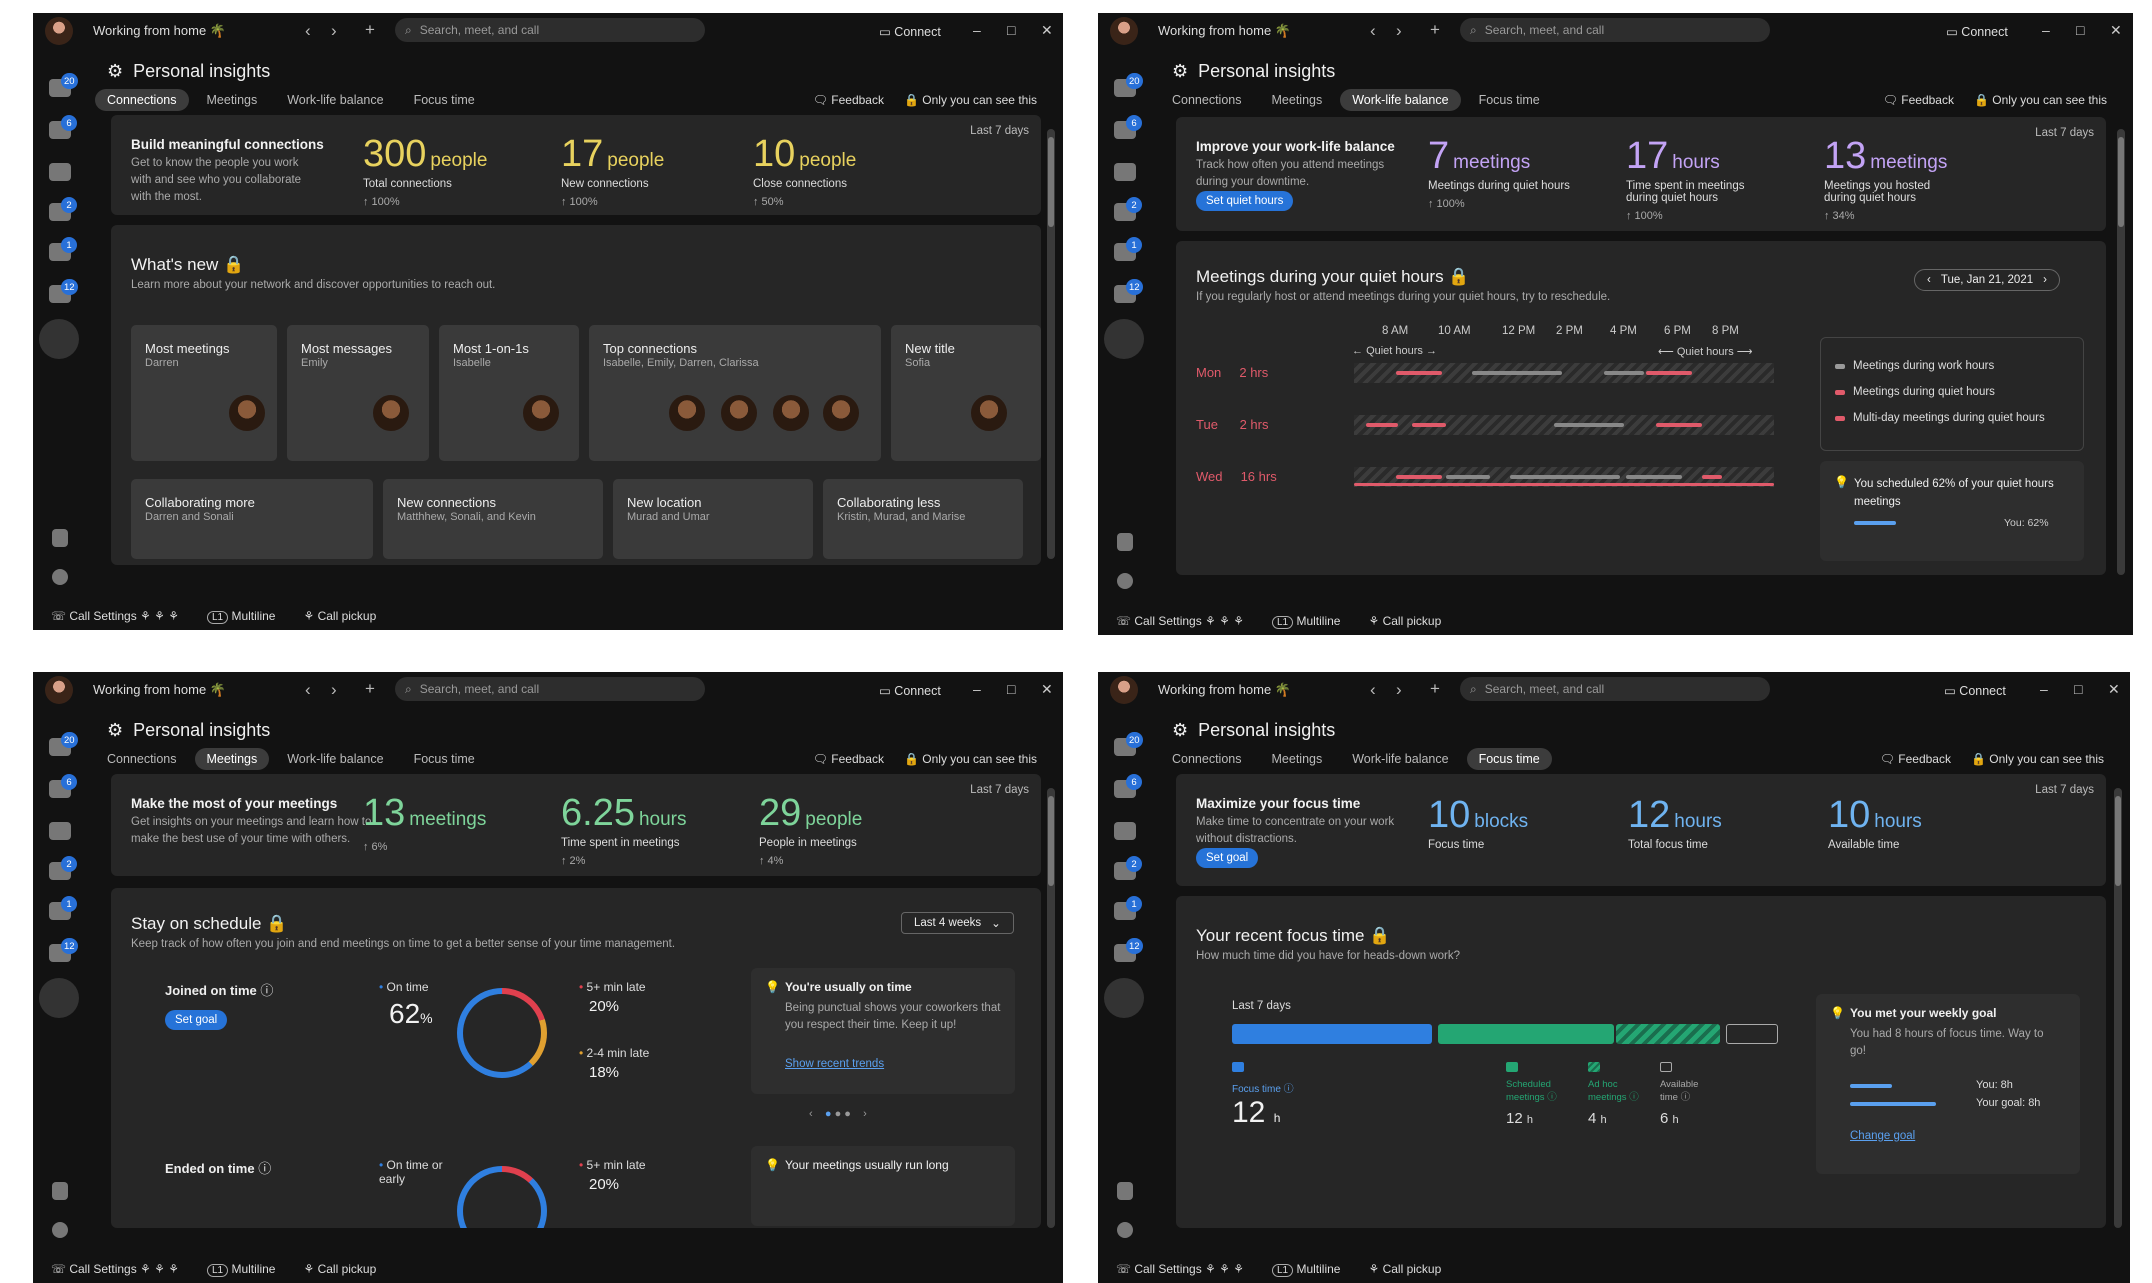 This screenshot has height=1283, width=2152. What do you see at coordinates (957, 923) in the screenshot?
I see `range-dropdown: Last 4 weeks ⌄` at bounding box center [957, 923].